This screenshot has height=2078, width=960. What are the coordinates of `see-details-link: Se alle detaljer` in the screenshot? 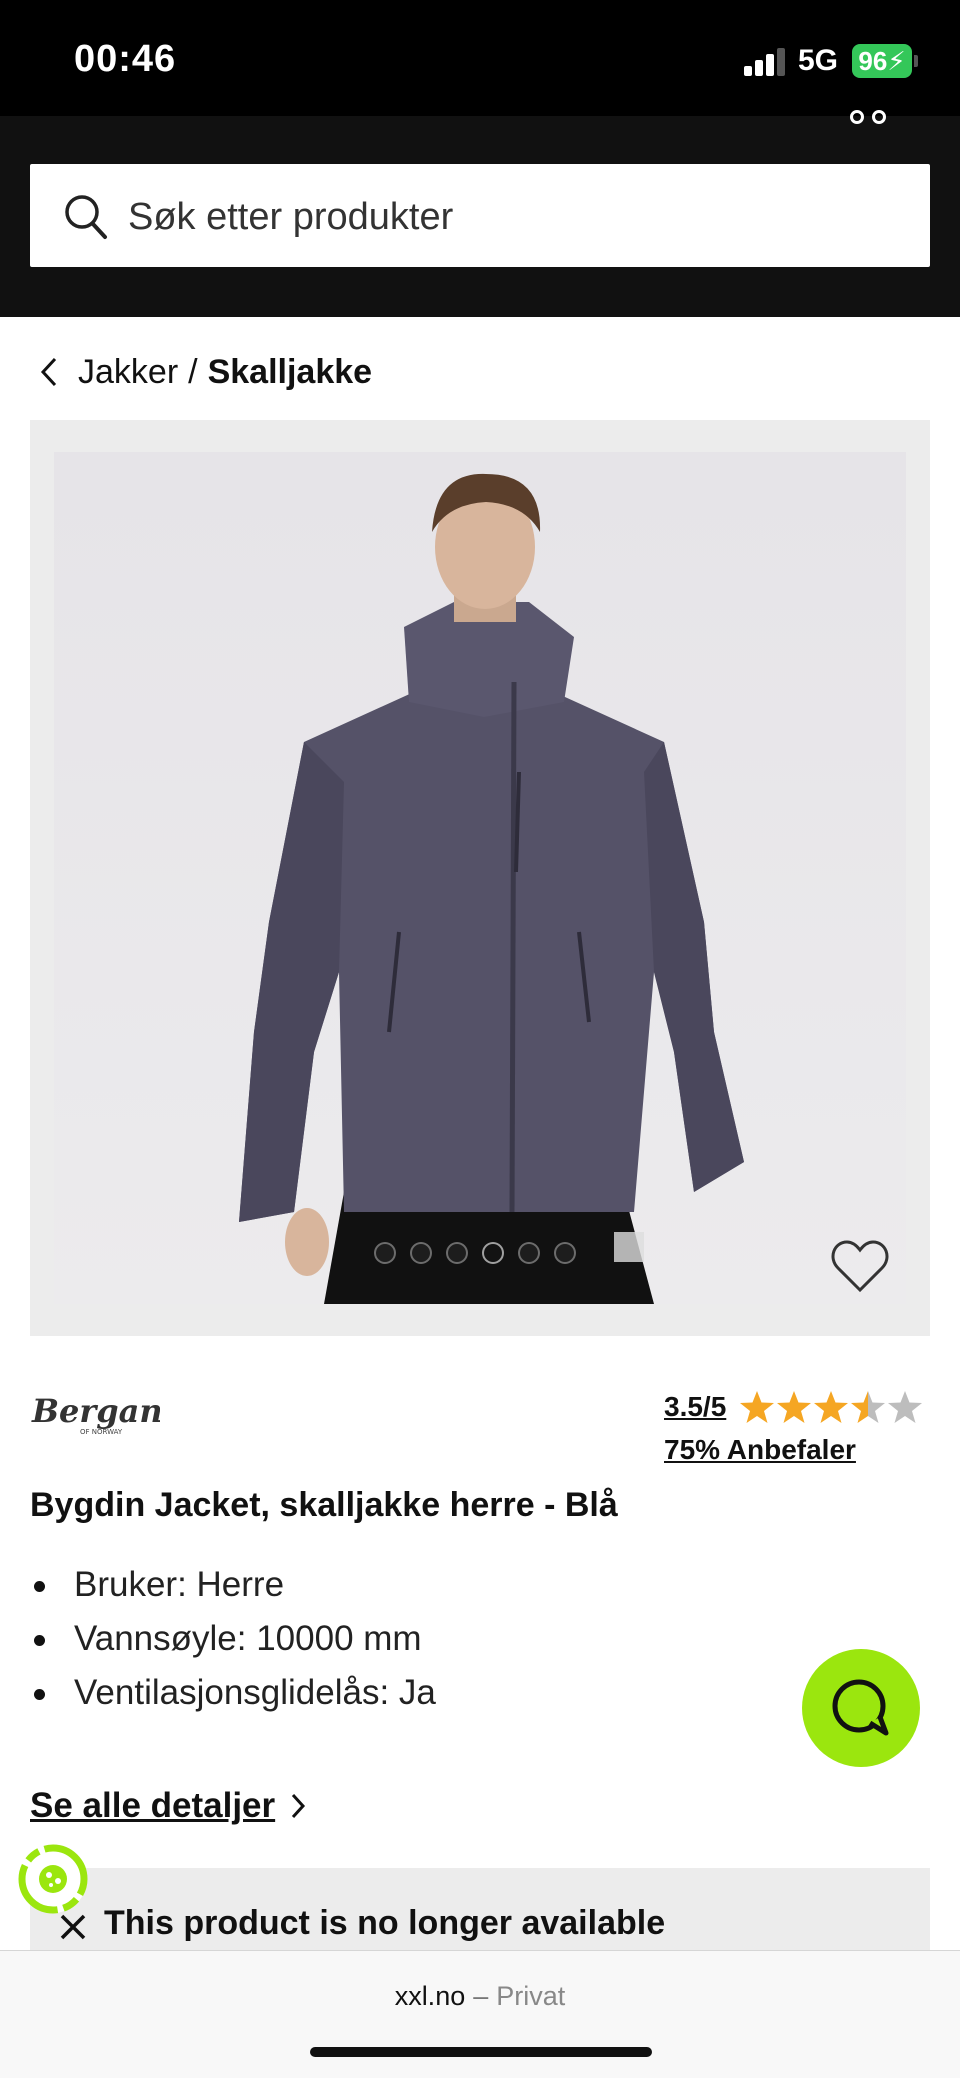 It's located at (168, 1806).